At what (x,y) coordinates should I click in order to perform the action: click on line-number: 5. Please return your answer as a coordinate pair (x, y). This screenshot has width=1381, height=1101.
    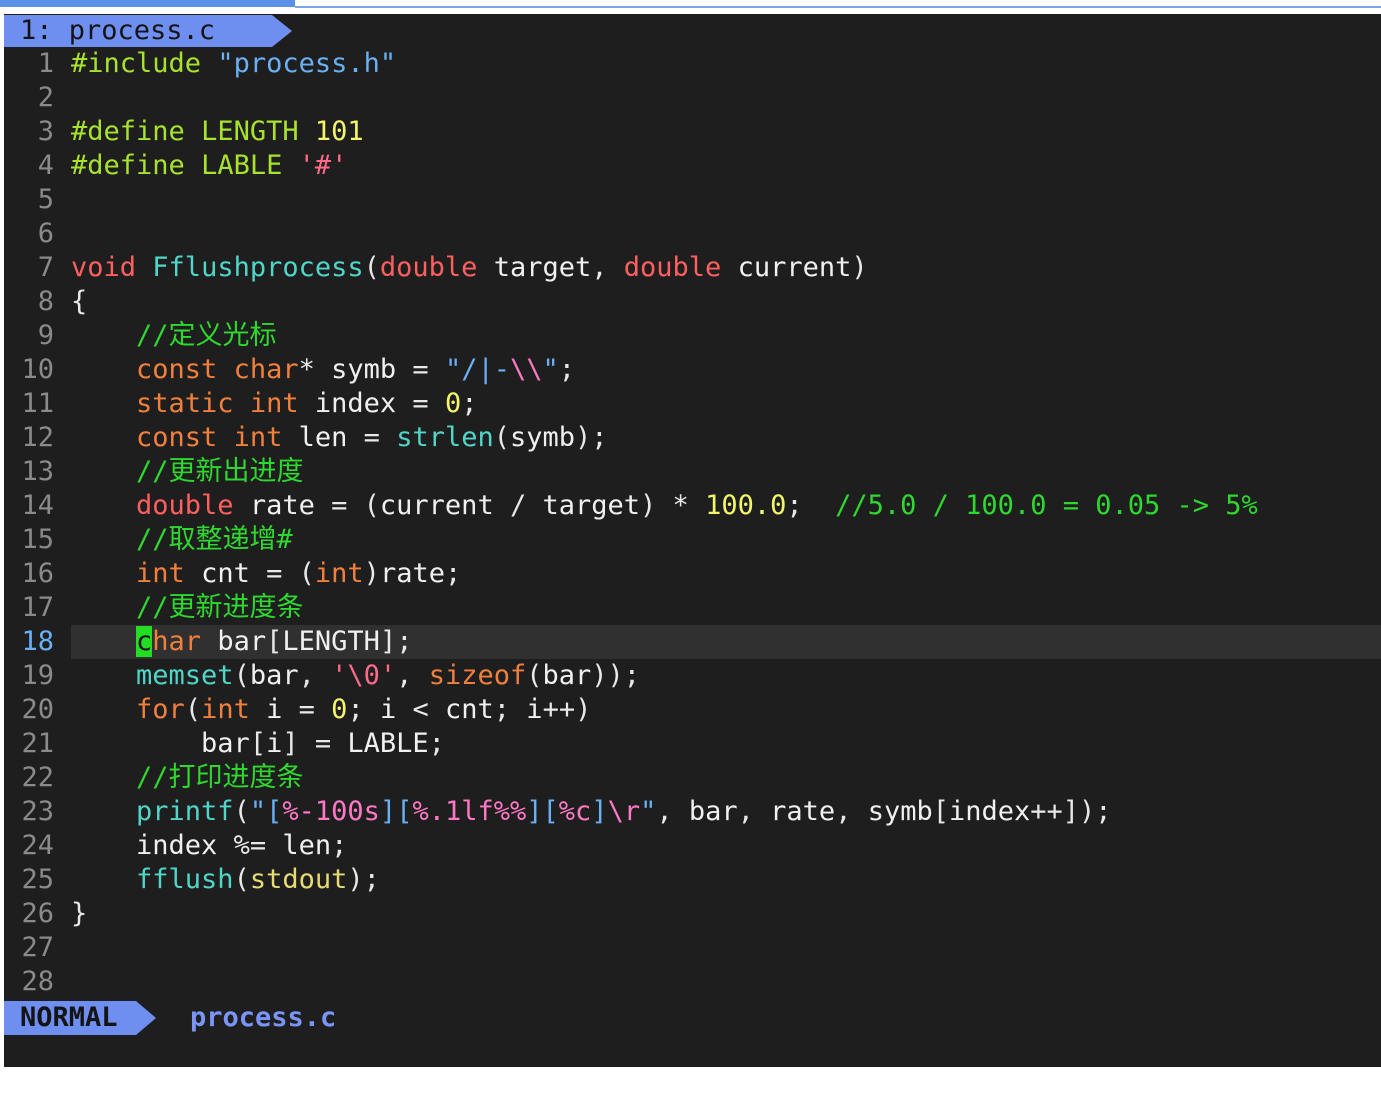
    Looking at the image, I should click on (45, 199).